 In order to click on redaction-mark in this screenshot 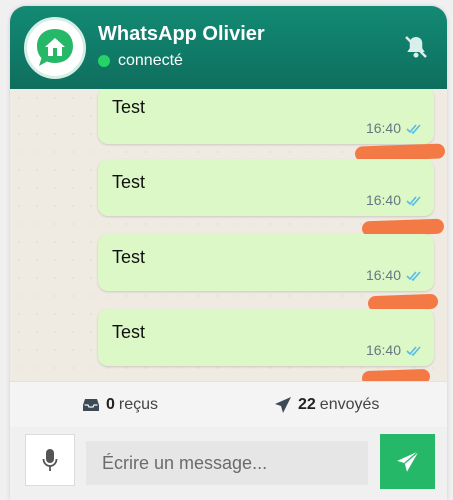, I will do `click(396, 374)`.